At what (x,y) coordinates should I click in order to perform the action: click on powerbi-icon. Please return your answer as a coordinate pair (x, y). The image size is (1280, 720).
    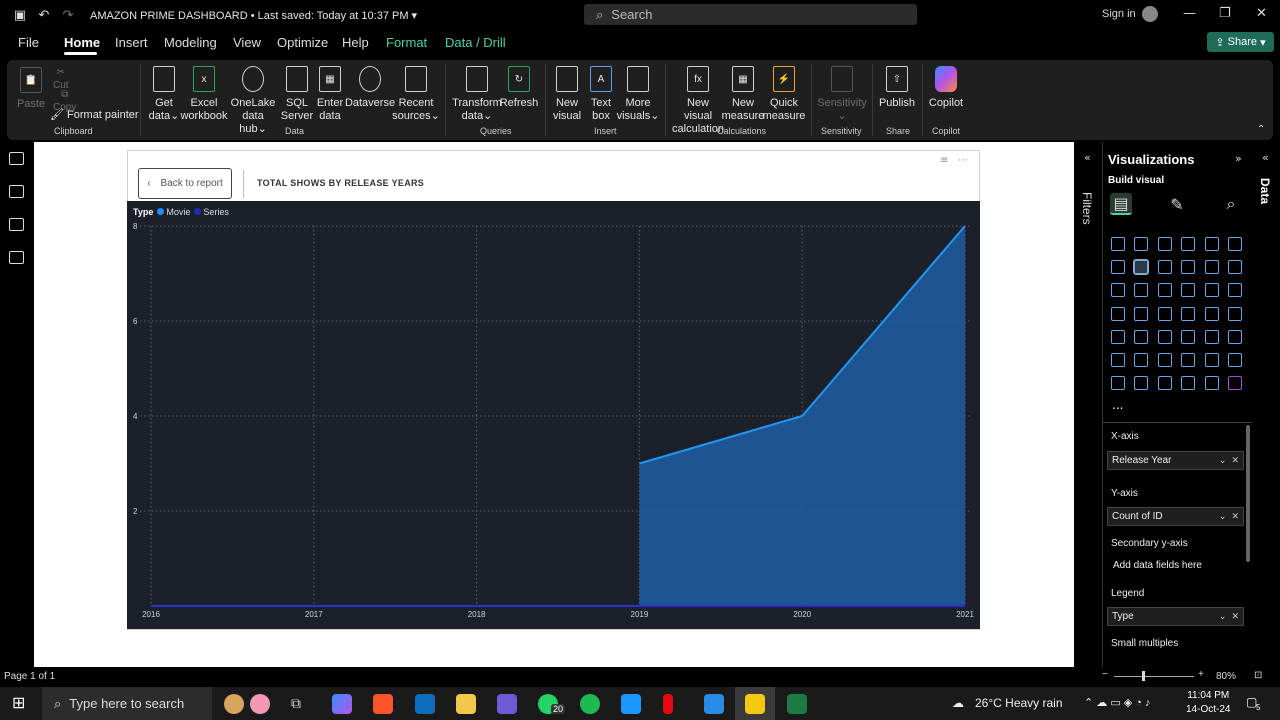
    Looking at the image, I should click on (755, 704).